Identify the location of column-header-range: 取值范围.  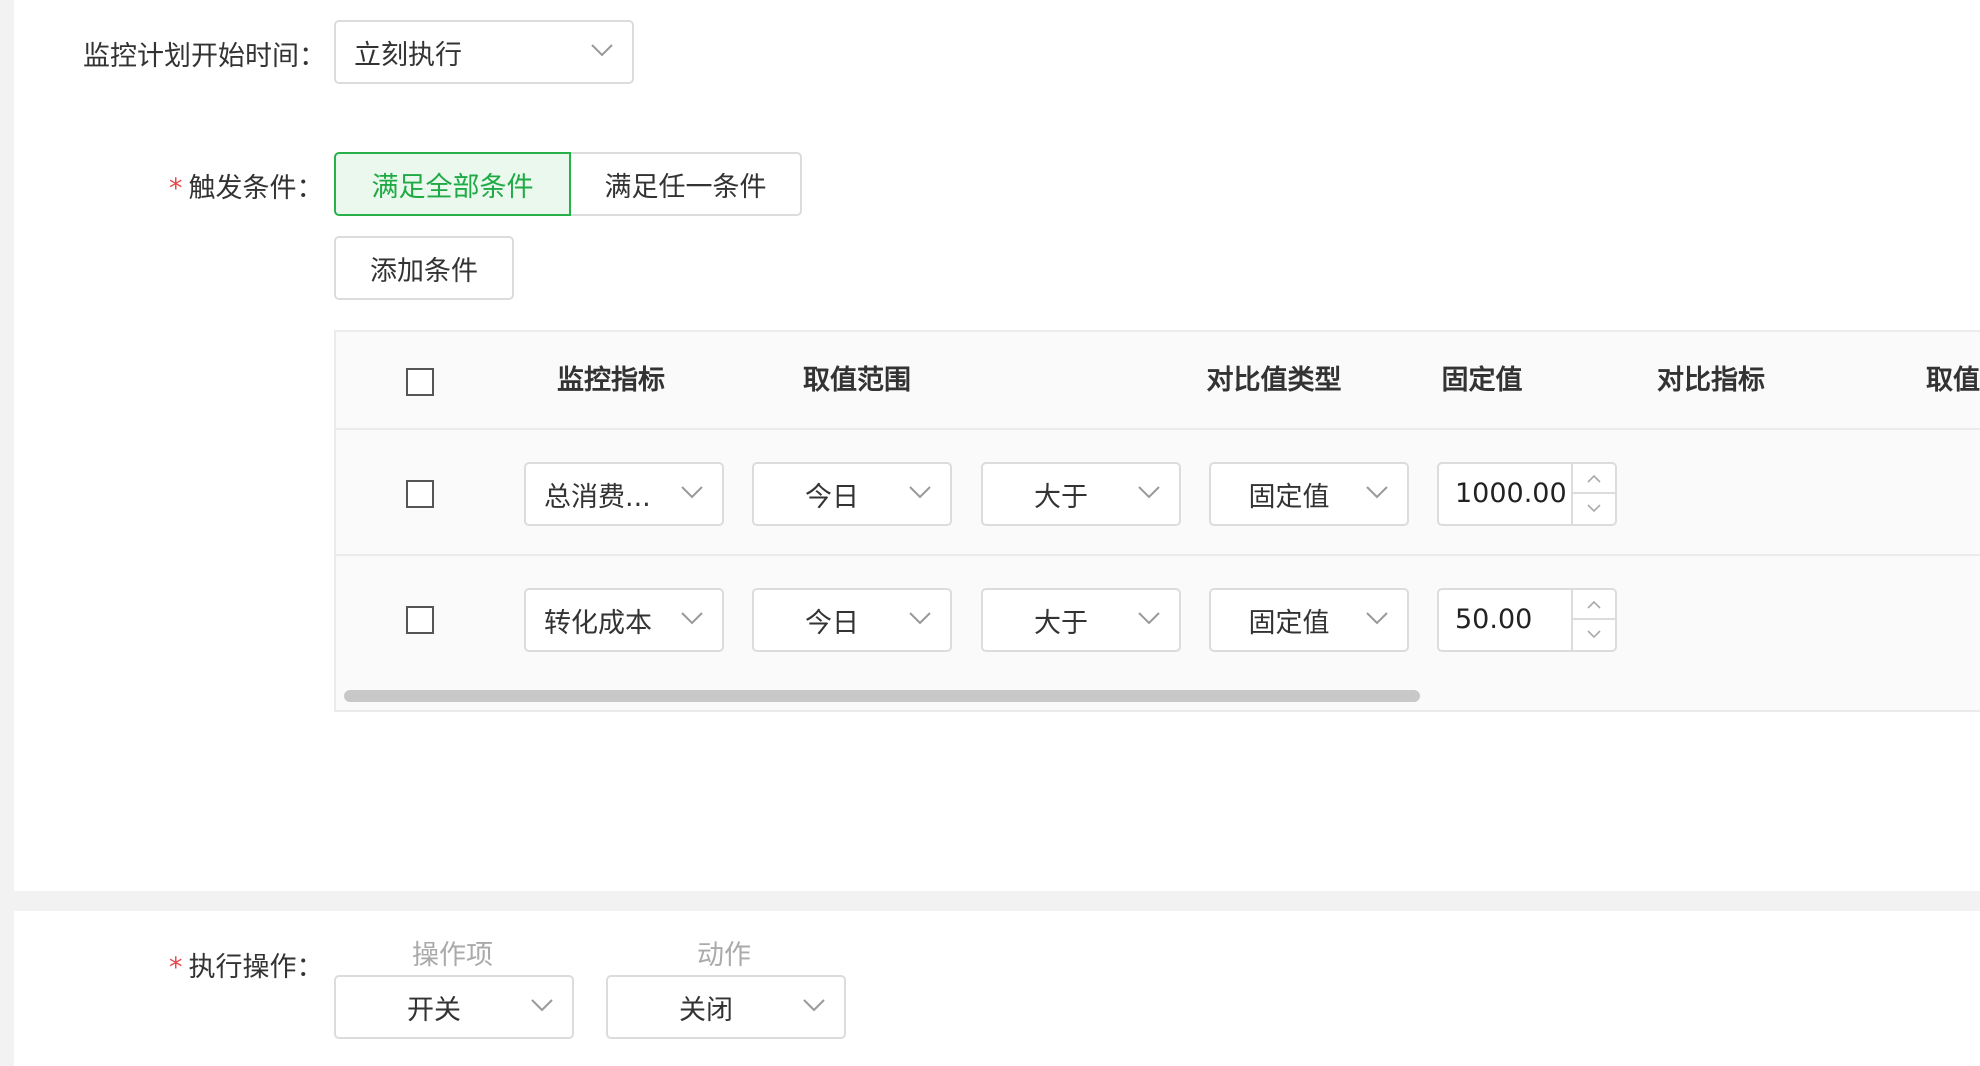
(857, 380).